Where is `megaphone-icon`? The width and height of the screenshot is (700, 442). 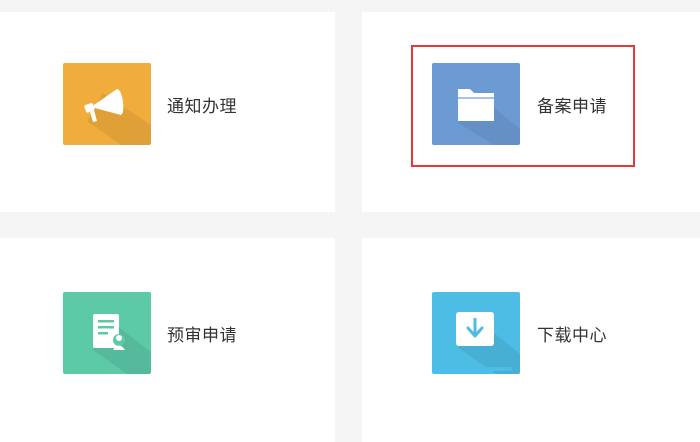
megaphone-icon is located at coordinates (107, 104).